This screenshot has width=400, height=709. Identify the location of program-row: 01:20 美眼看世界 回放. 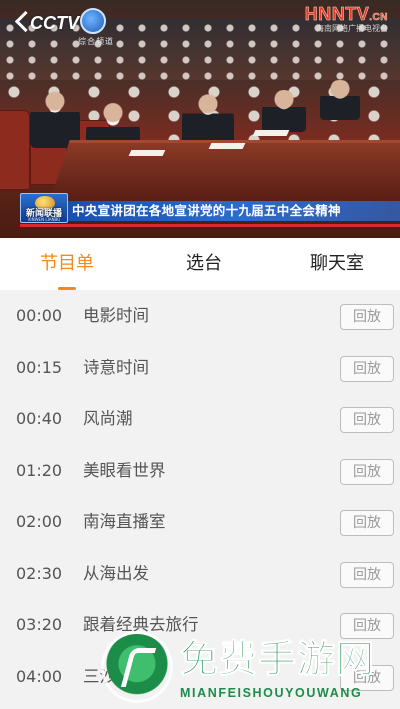
(200, 471).